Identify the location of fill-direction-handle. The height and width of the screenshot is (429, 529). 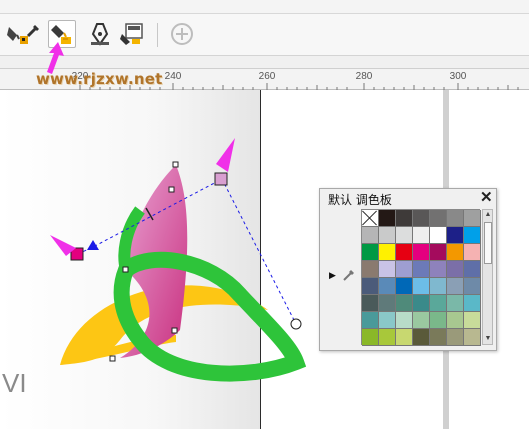
(93, 245).